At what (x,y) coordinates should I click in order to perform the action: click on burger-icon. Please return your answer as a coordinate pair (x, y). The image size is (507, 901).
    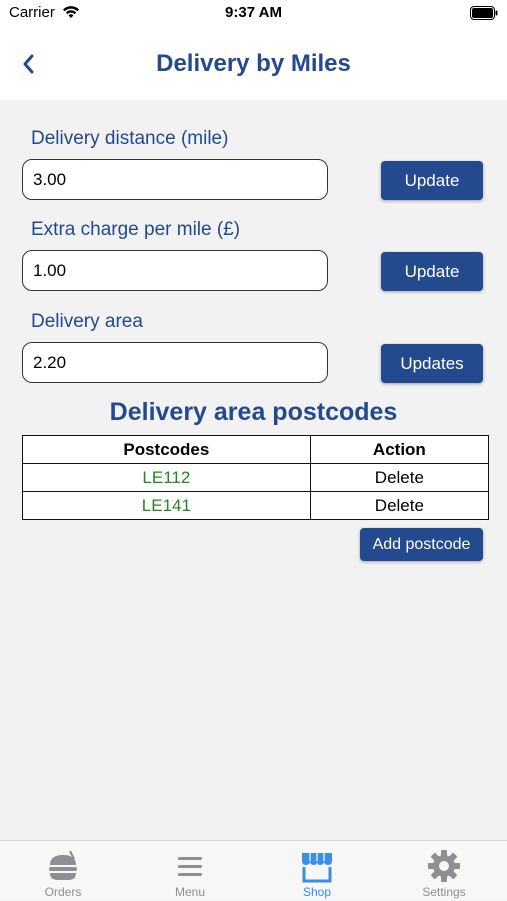
    Looking at the image, I should click on (63, 866).